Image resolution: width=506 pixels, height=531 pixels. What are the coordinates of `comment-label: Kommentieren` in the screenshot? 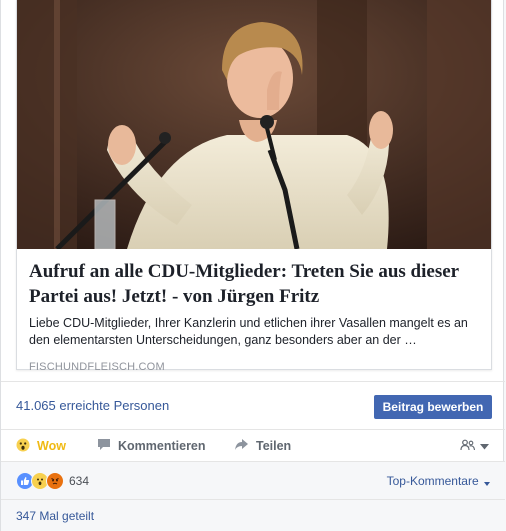 It's located at (162, 446).